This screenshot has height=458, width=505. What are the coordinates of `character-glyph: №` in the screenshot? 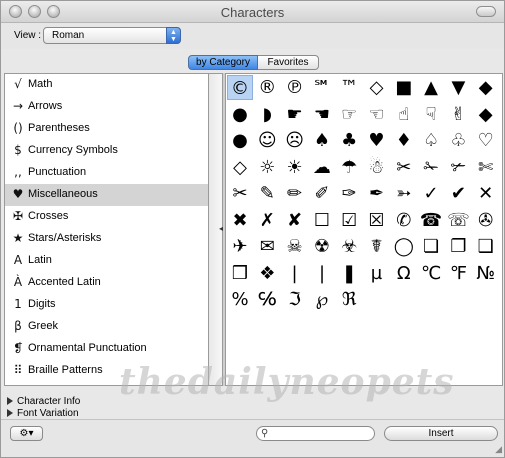 It's located at (486, 273).